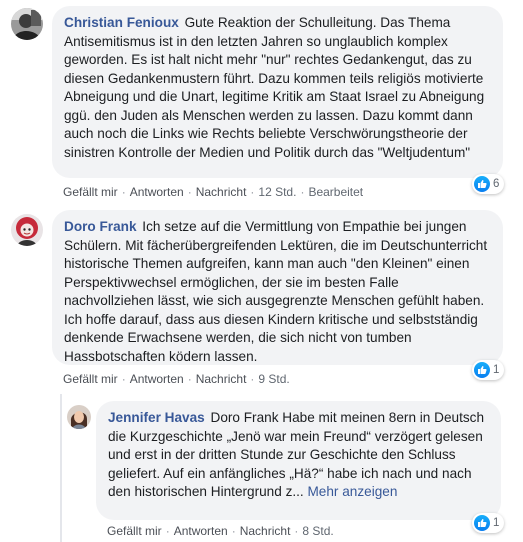  I want to click on comment-author: Jennifer Havas, so click(156, 417).